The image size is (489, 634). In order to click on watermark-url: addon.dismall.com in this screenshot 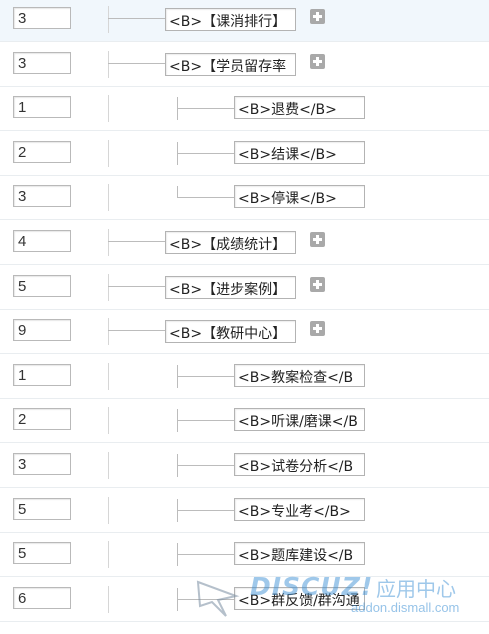, I will do `click(405, 607)`.